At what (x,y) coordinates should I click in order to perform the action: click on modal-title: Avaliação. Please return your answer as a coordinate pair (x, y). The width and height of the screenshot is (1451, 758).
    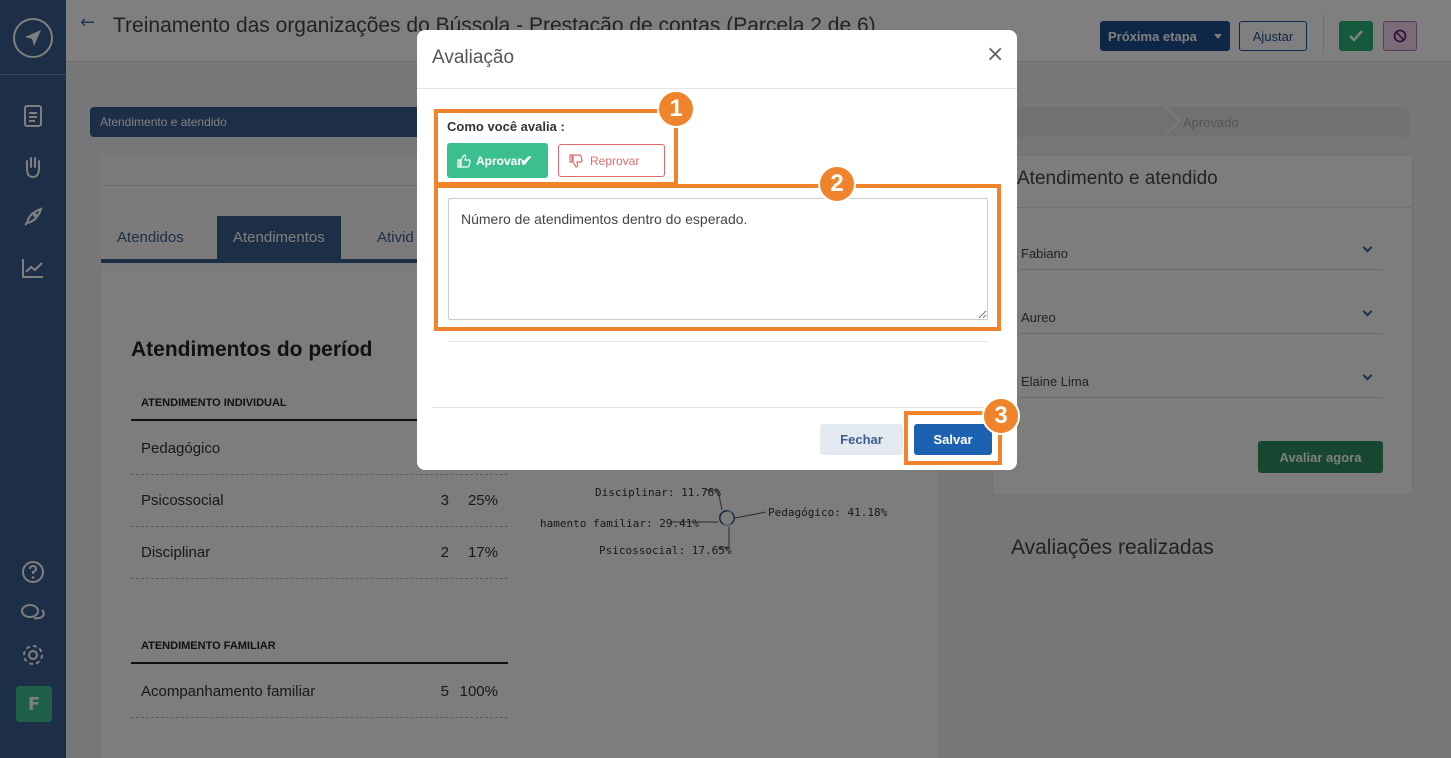
    Looking at the image, I should click on (473, 57).